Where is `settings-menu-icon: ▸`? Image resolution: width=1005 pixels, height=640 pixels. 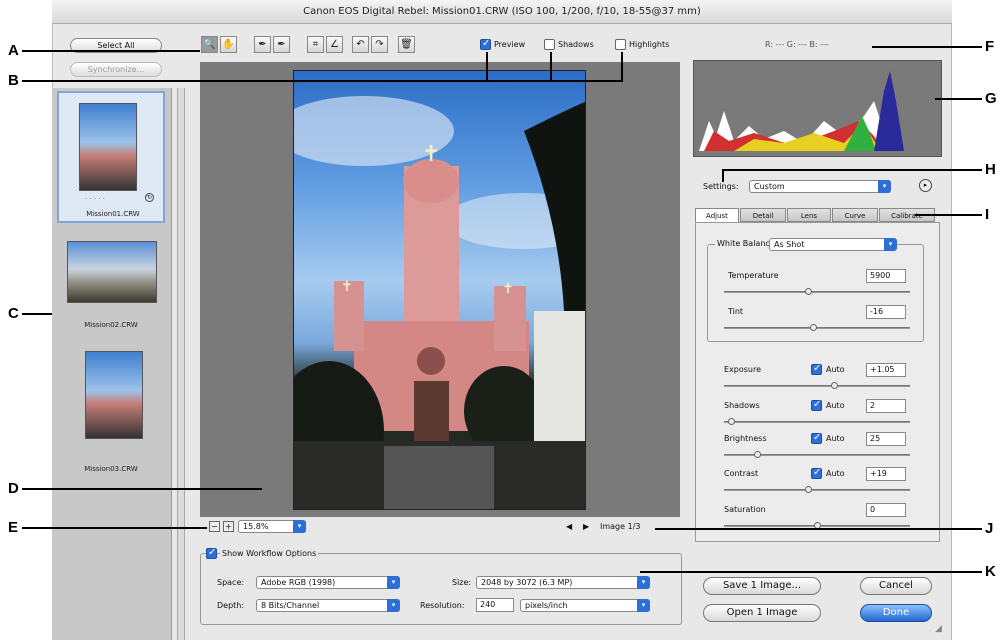
settings-menu-icon: ▸ is located at coordinates (925, 185).